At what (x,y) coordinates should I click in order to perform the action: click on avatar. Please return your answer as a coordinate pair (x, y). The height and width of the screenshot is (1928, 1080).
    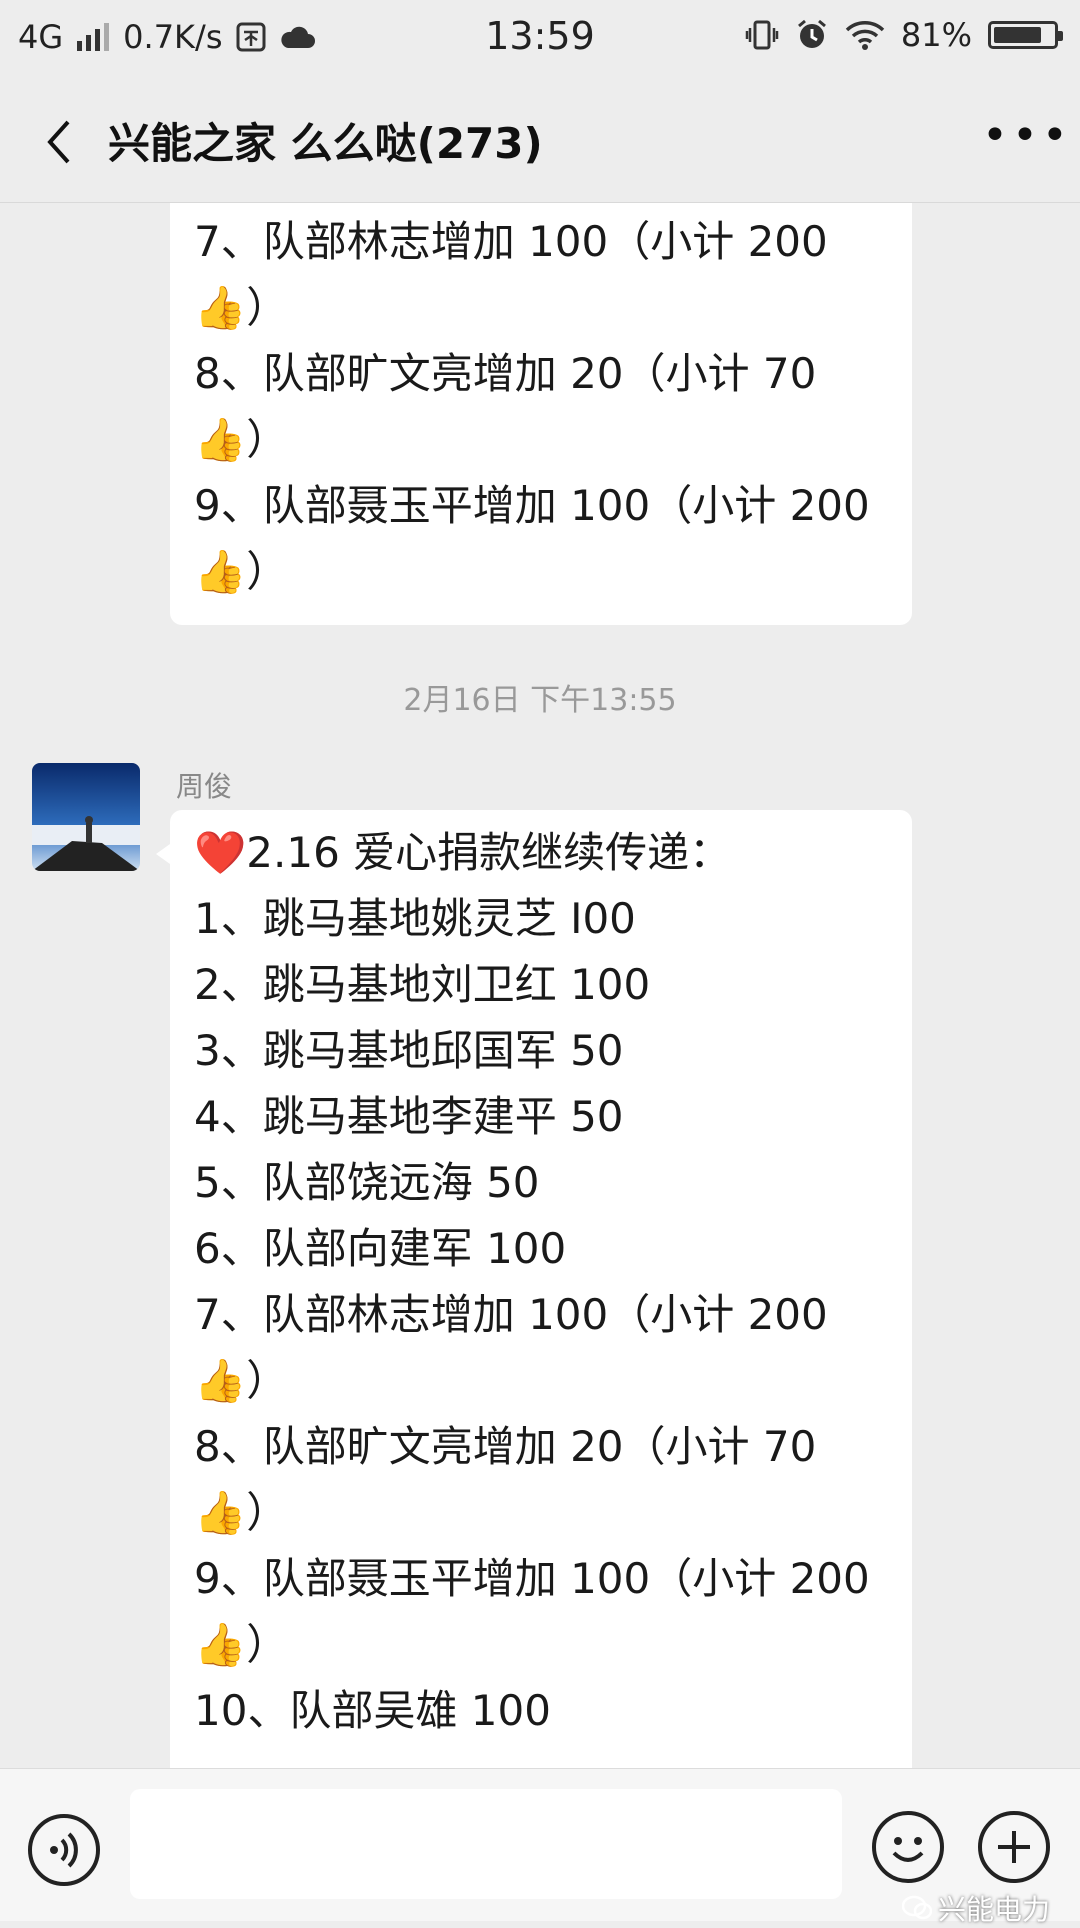
    Looking at the image, I should click on (86, 817).